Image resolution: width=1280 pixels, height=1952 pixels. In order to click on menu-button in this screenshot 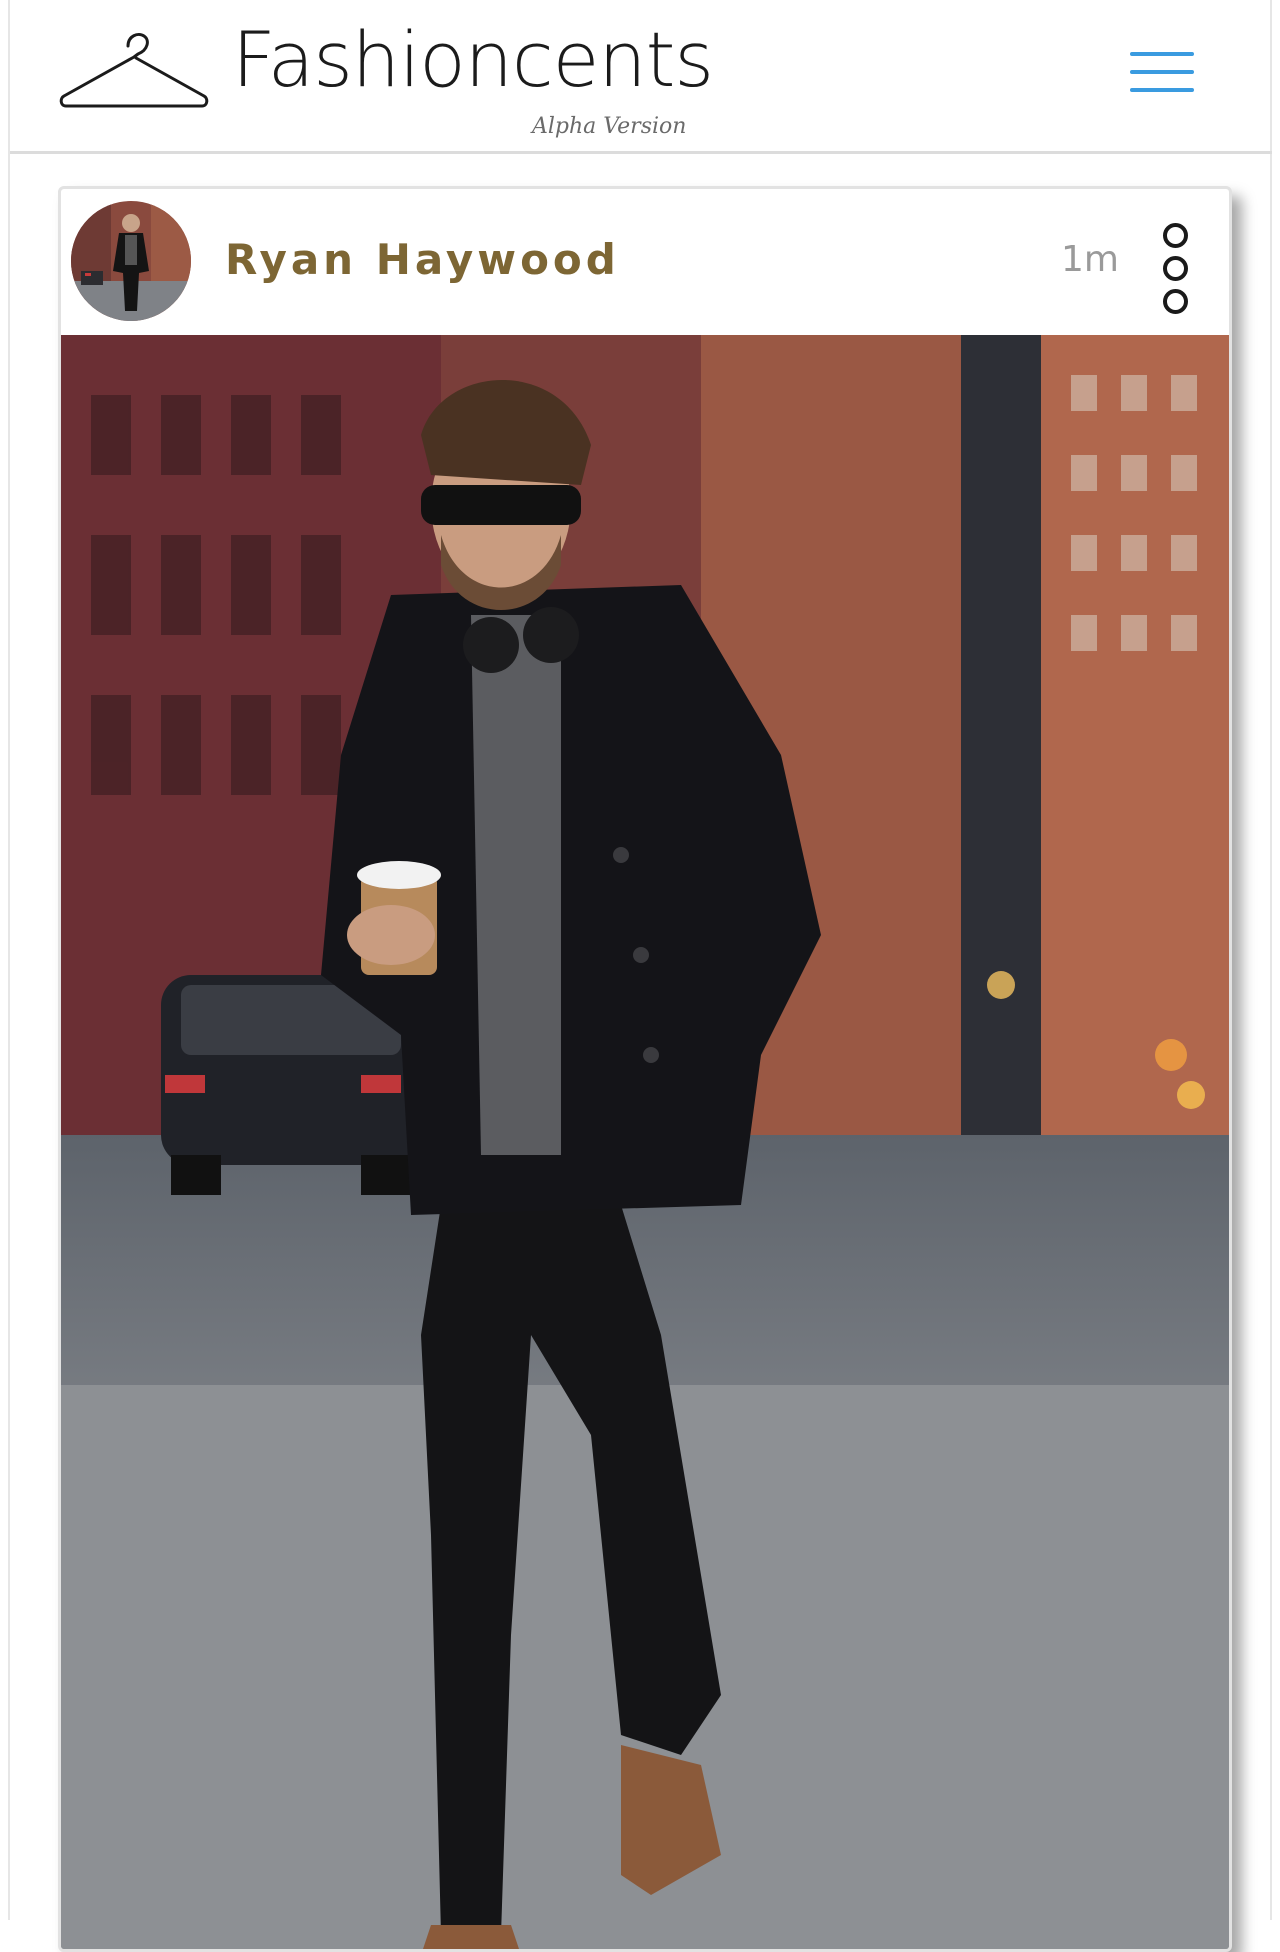, I will do `click(1161, 73)`.